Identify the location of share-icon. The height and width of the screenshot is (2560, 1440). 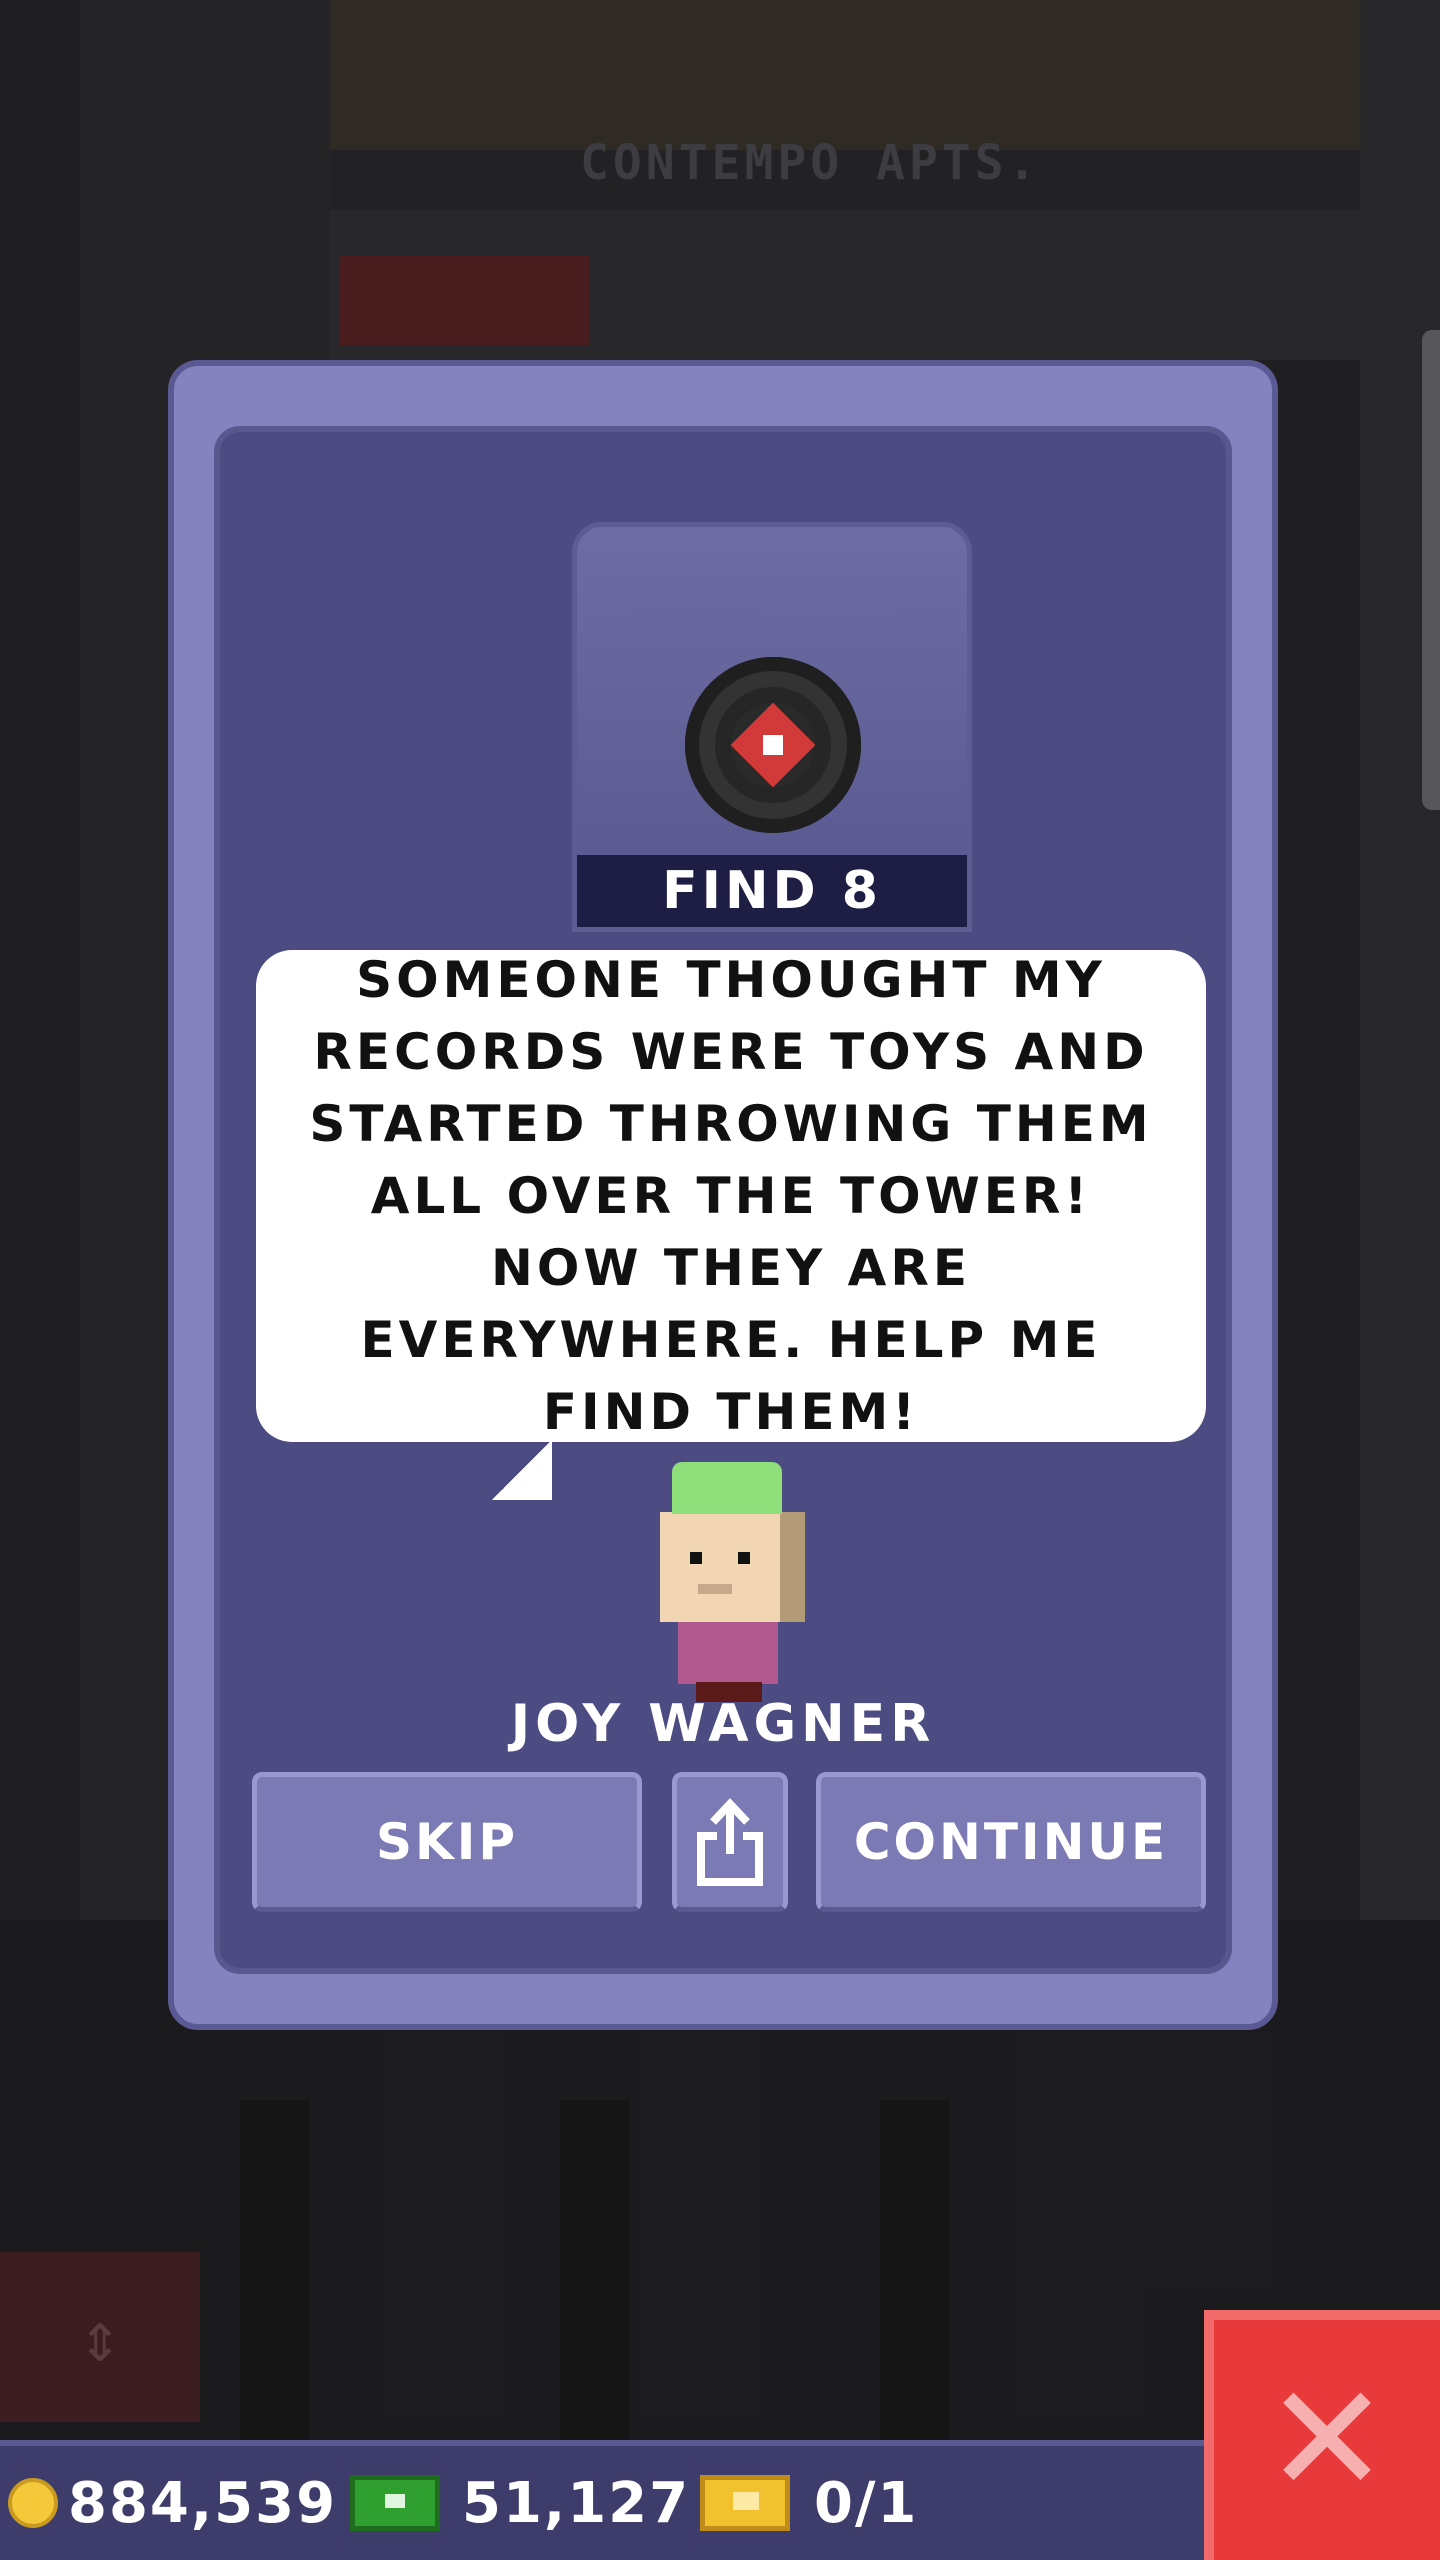
(730, 1842).